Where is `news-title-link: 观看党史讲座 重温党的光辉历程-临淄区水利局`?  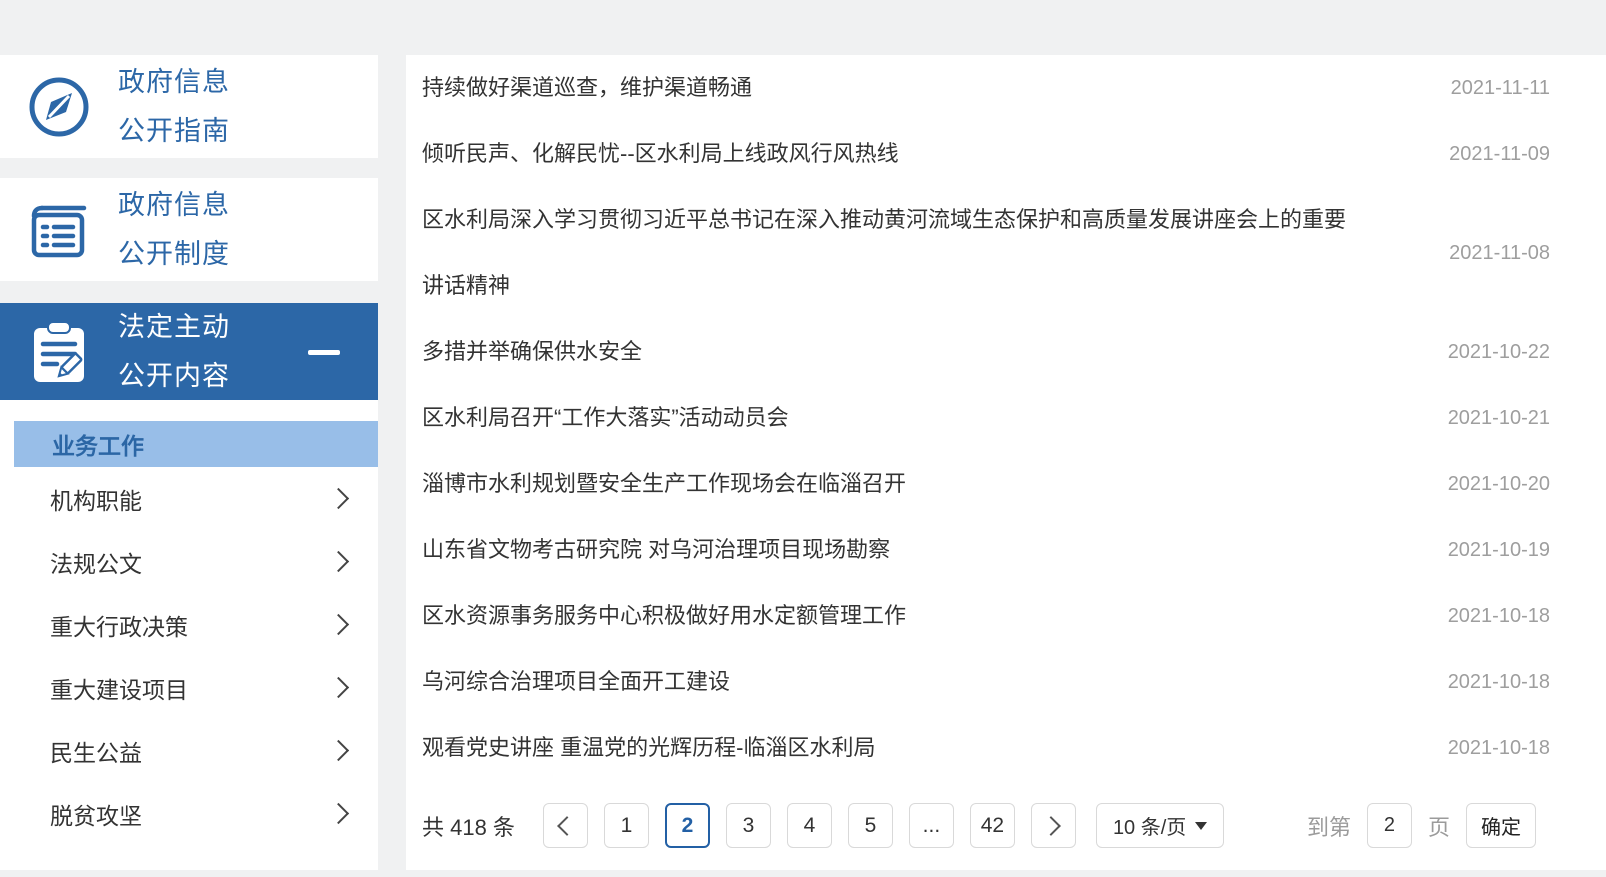 news-title-link: 观看党史讲座 重温党的光辉历程-临淄区水利局 is located at coordinates (892, 748).